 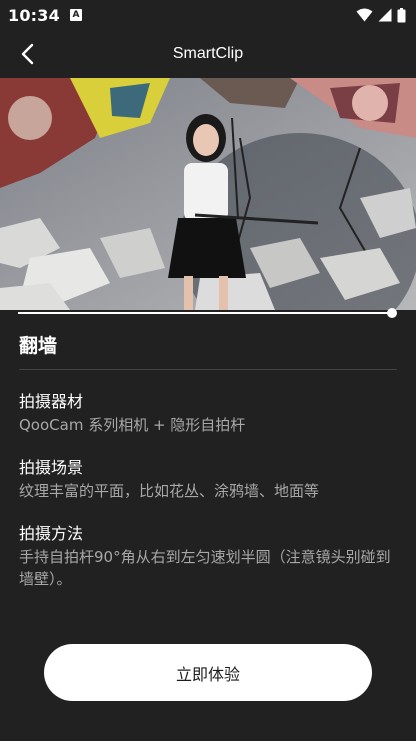 I want to click on info-value: 纹理丰富的平面，比如花丛、涂鸦墙、地面等, so click(x=169, y=491).